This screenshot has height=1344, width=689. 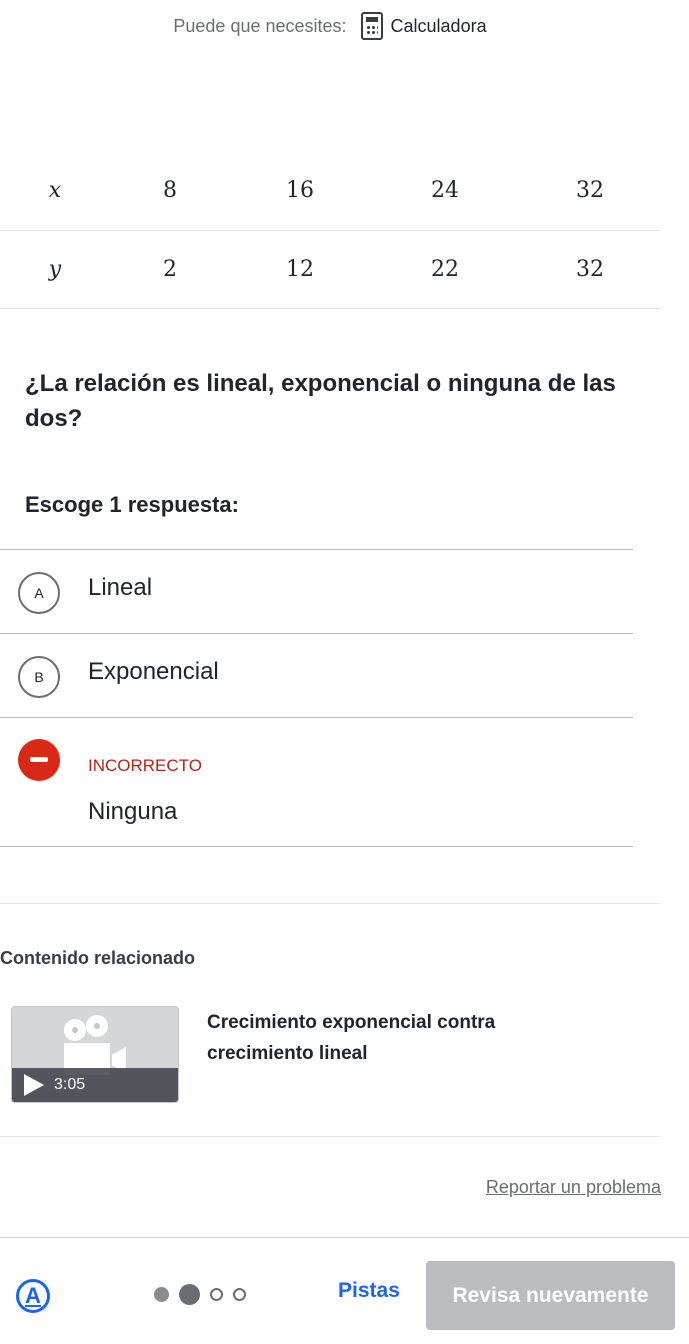 I want to click on accessibility-icon: A, so click(x=33, y=1296).